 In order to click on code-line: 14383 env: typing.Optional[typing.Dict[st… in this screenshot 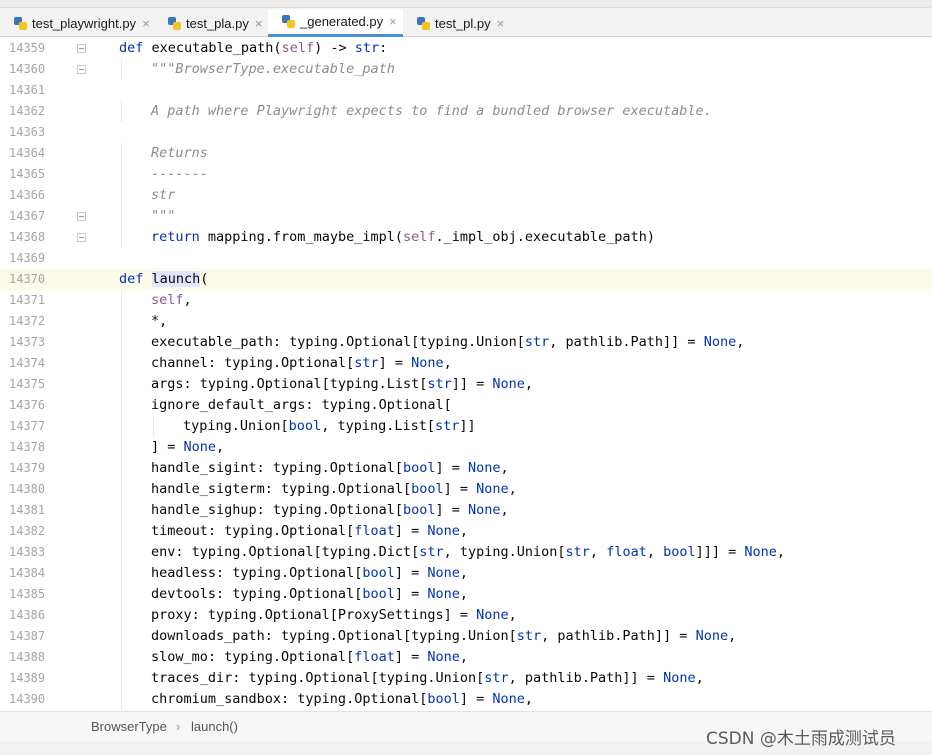, I will do `click(466, 552)`.